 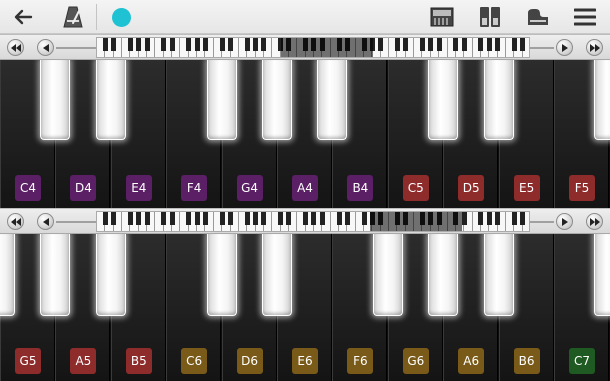 I want to click on note-label: C7, so click(x=582, y=361).